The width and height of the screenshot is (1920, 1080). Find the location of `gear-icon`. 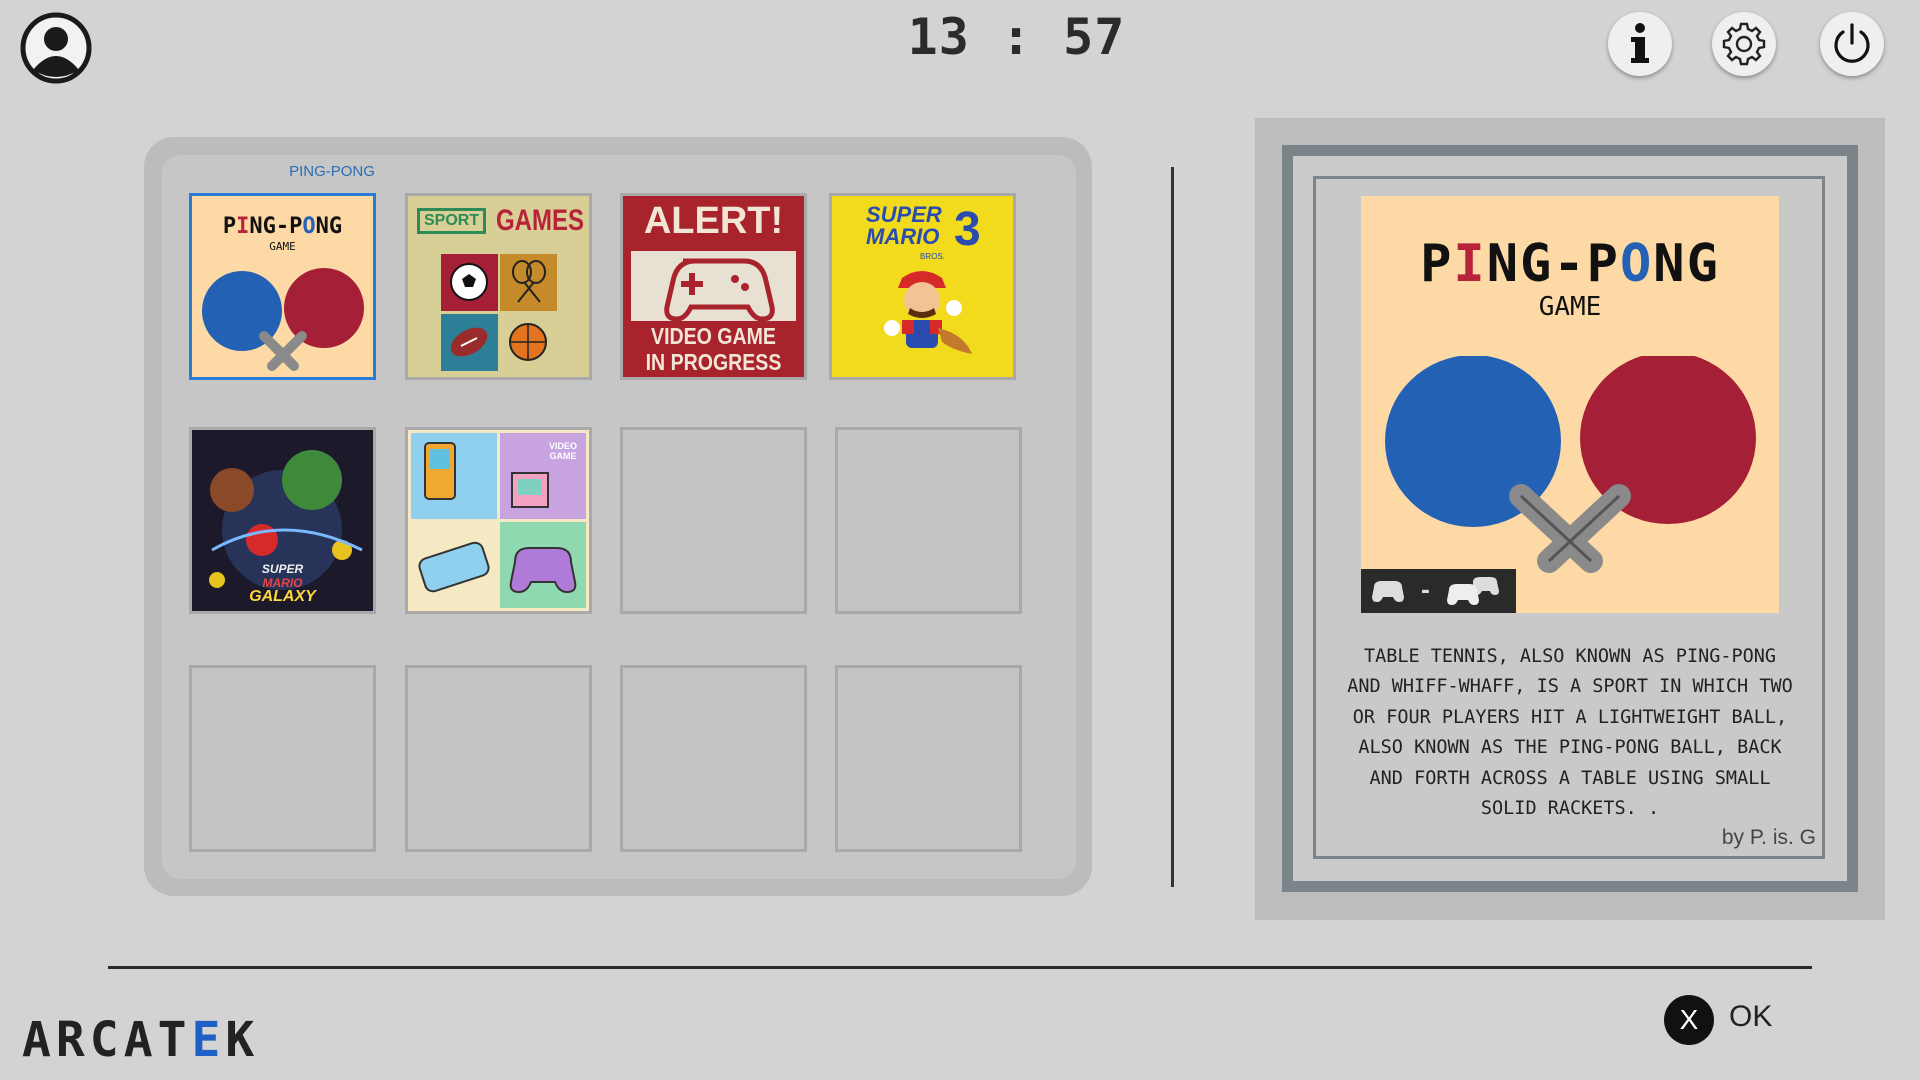

gear-icon is located at coordinates (1744, 44).